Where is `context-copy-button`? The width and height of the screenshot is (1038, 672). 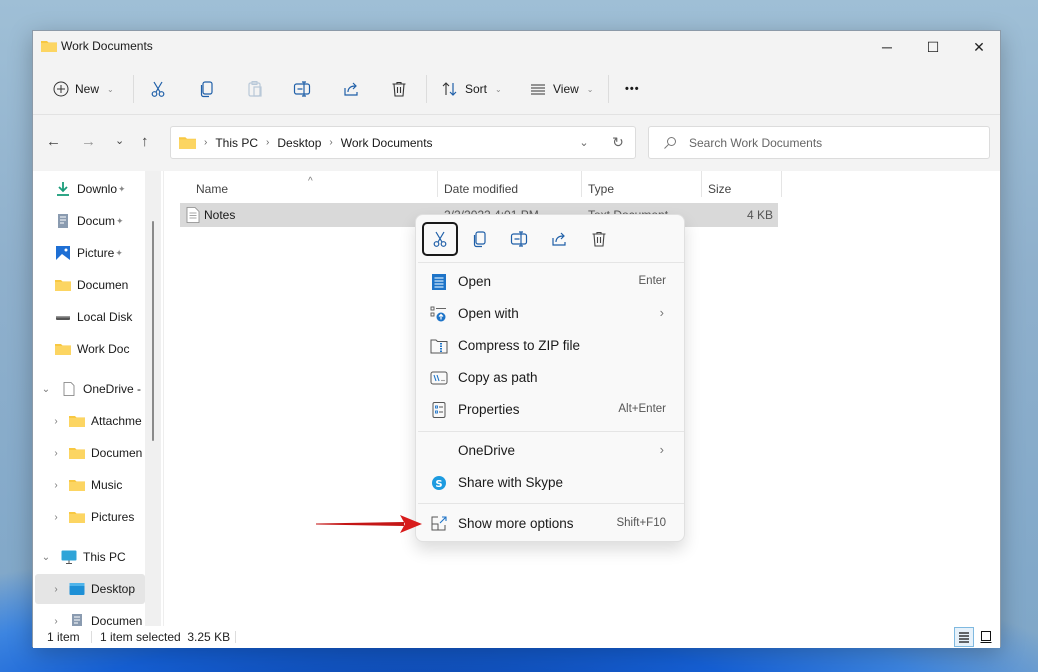 context-copy-button is located at coordinates (480, 239).